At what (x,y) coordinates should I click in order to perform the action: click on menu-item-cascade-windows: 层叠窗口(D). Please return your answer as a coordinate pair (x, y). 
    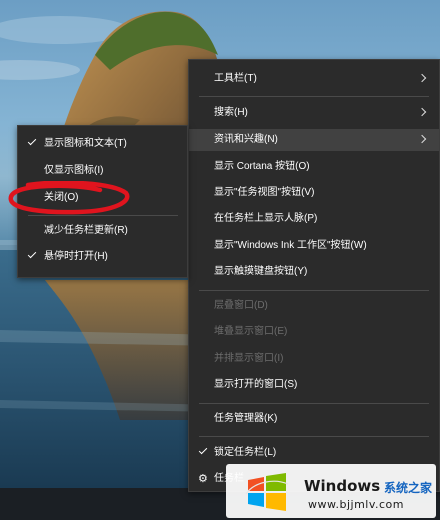
    Looking at the image, I should click on (314, 306).